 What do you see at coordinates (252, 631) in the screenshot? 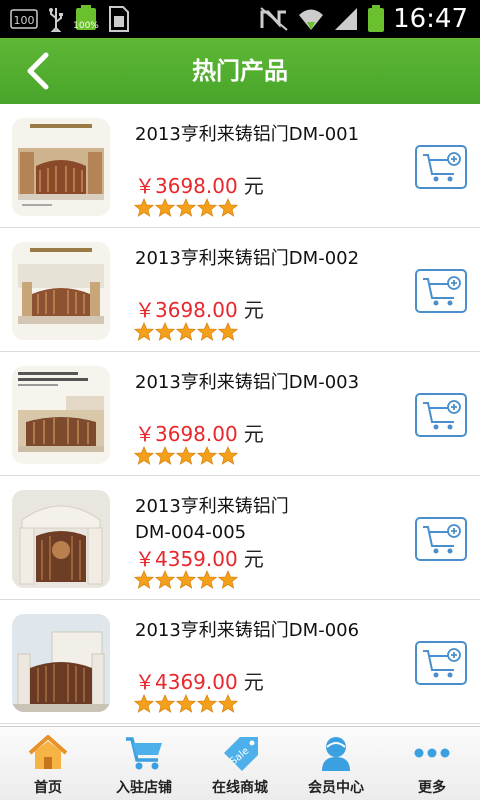
I see `product-name: 2013亨利来铸铝门DM-006` at bounding box center [252, 631].